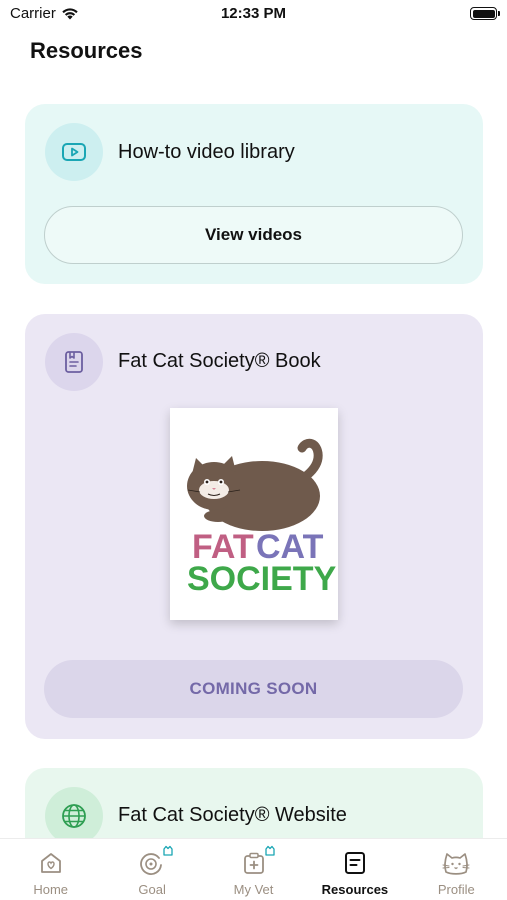 This screenshot has width=507, height=900. I want to click on clock: 12:33 PM, so click(253, 13).